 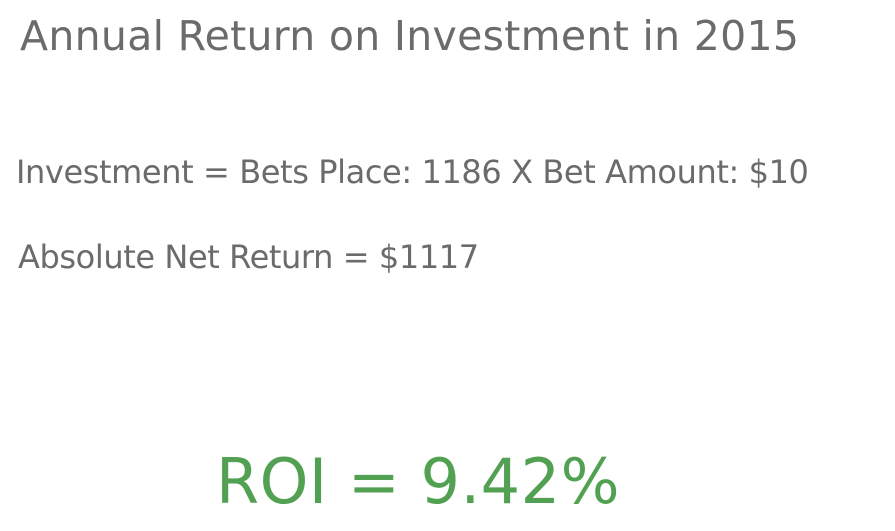 I want to click on page-title: Annual Return on Investment in 2015, so click(x=410, y=36).